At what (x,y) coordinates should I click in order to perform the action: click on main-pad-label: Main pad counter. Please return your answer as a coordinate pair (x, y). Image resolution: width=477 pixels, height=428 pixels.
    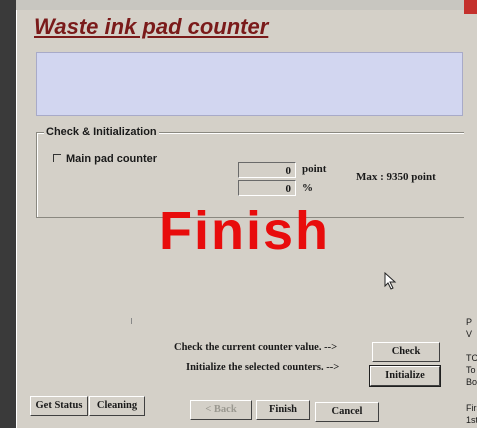
    Looking at the image, I should click on (112, 159).